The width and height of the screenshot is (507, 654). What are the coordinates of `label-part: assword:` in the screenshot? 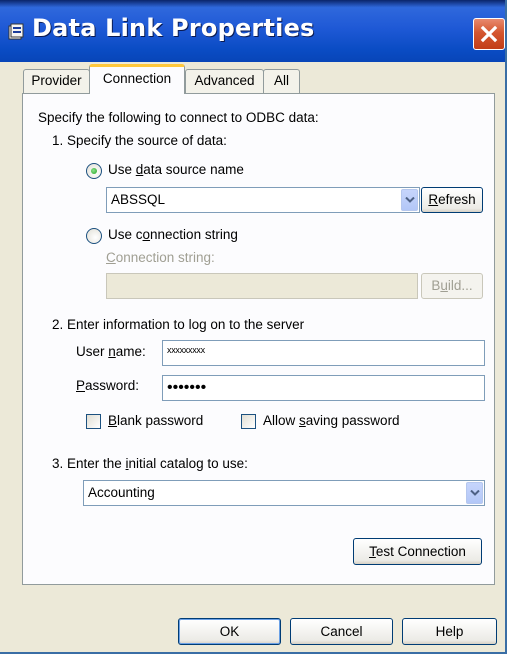 It's located at (112, 385).